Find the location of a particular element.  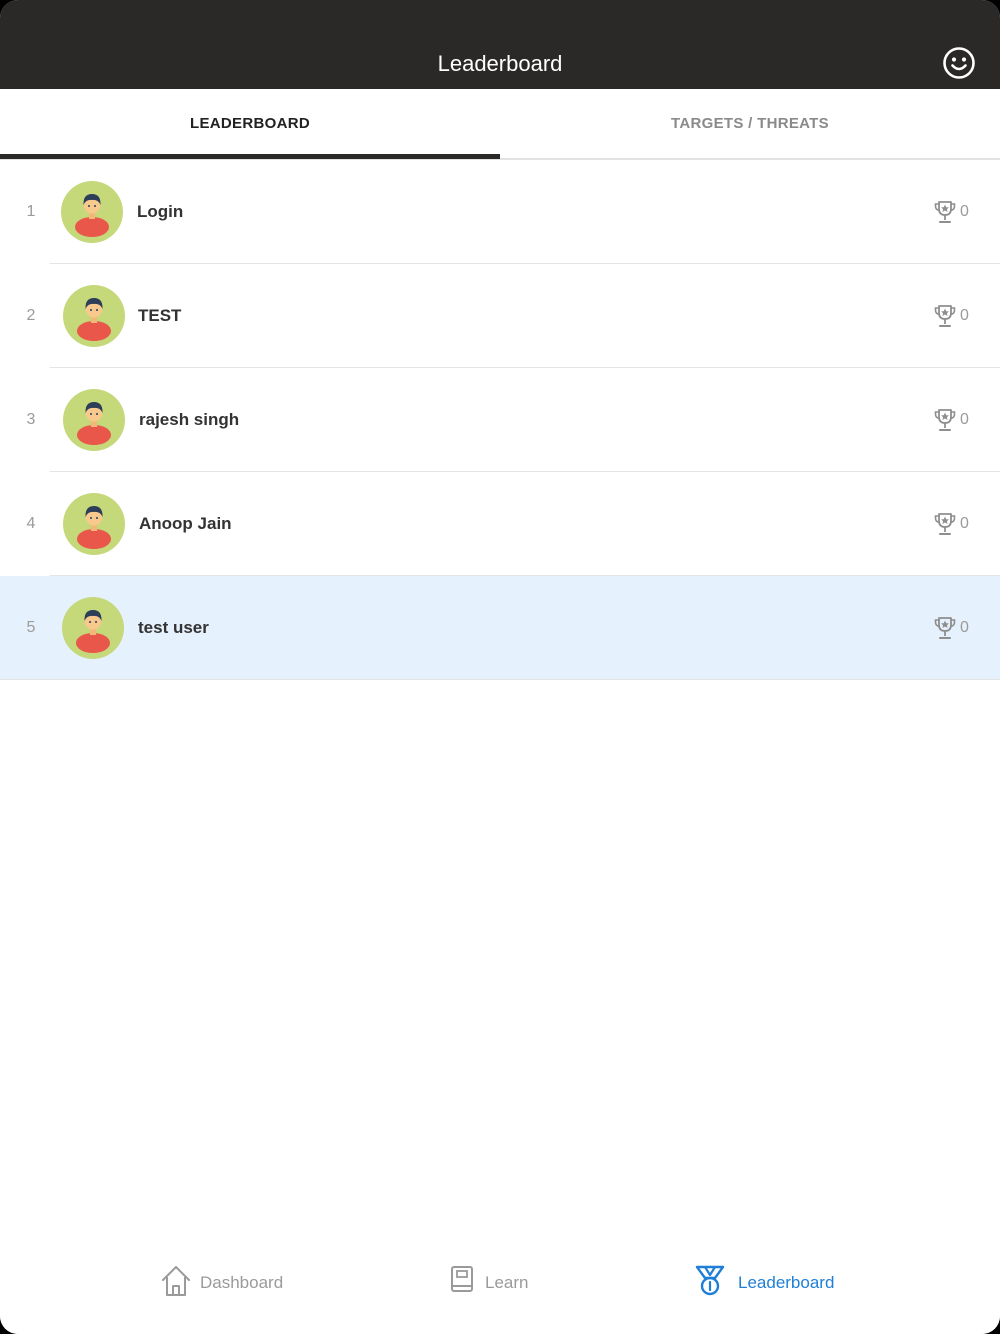

leaderboard-row: 1 Login 0 is located at coordinates (500, 212).